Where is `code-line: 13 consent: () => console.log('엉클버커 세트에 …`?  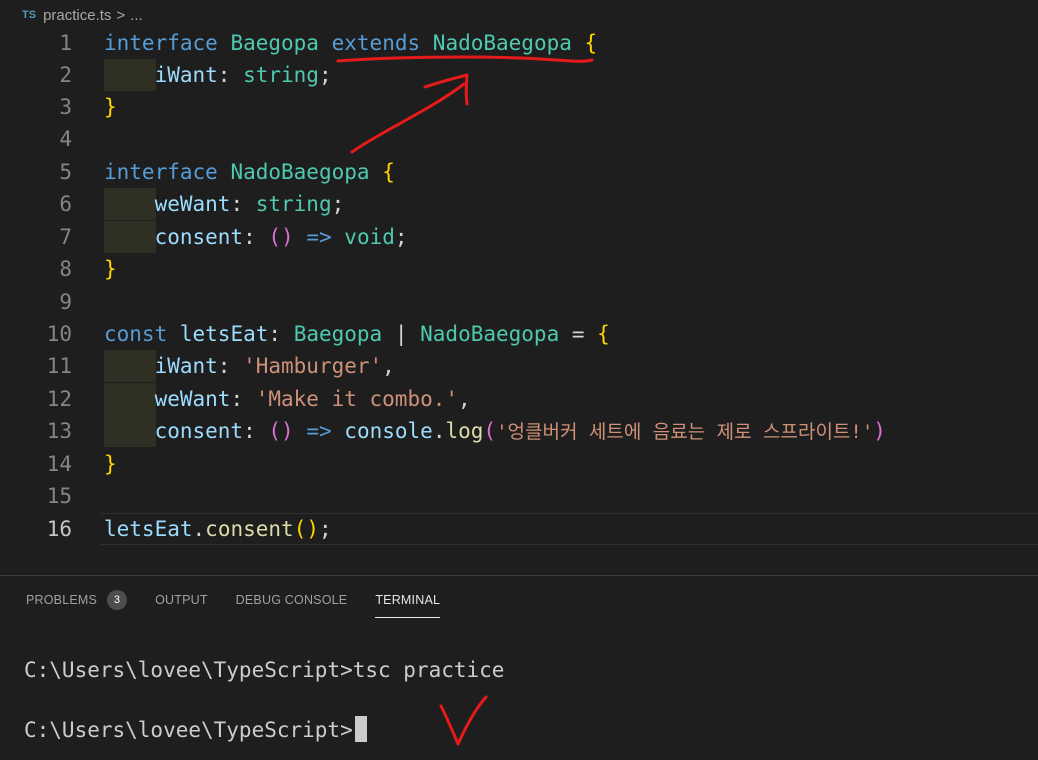
code-line: 13 consent: () => console.log('엉클버커 세트에 … is located at coordinates (519, 431).